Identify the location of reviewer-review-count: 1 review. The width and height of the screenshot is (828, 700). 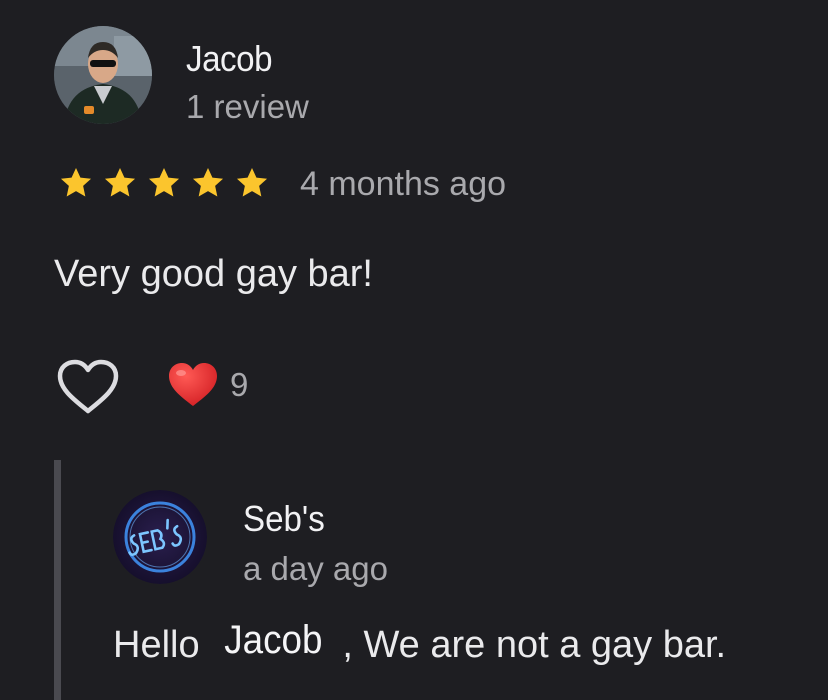
(247, 106).